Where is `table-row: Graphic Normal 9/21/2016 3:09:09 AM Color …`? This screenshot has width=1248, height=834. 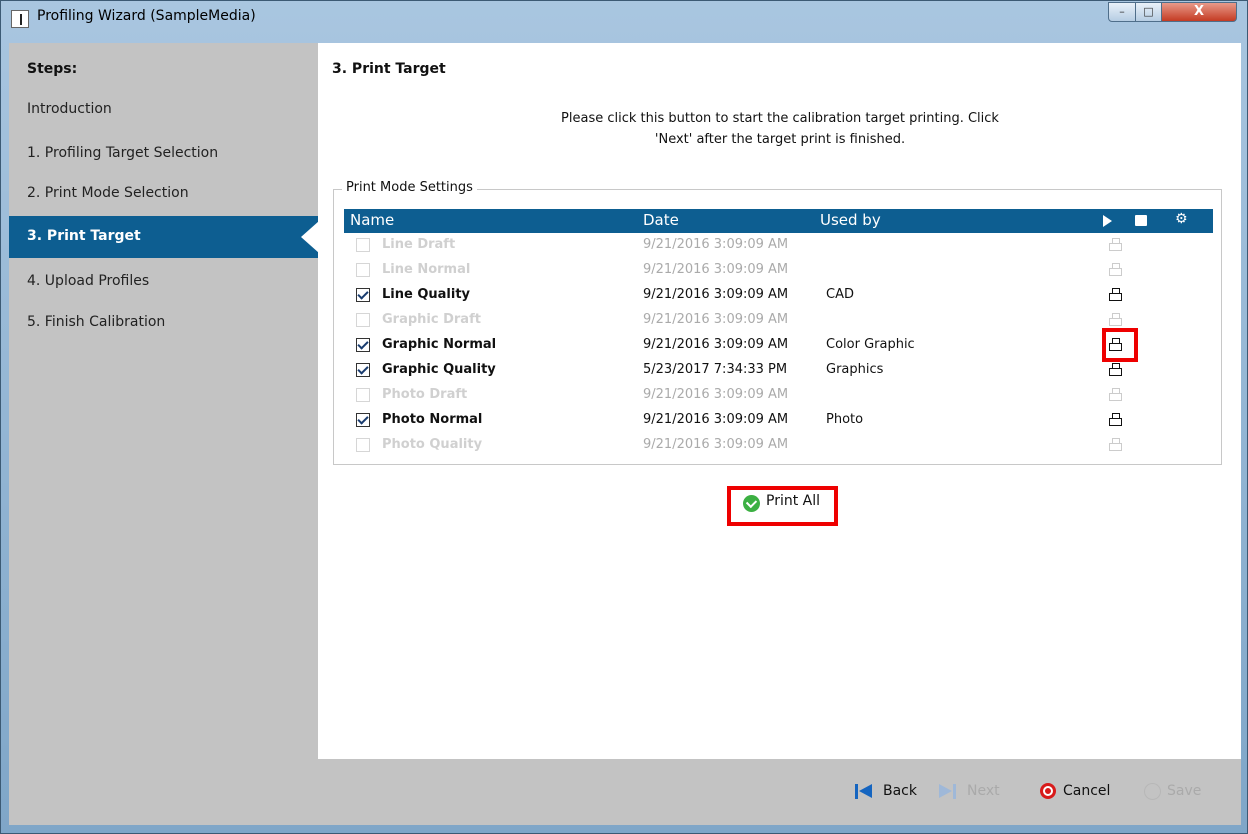
table-row: Graphic Normal 9/21/2016 3:09:09 AM Color … is located at coordinates (778, 345).